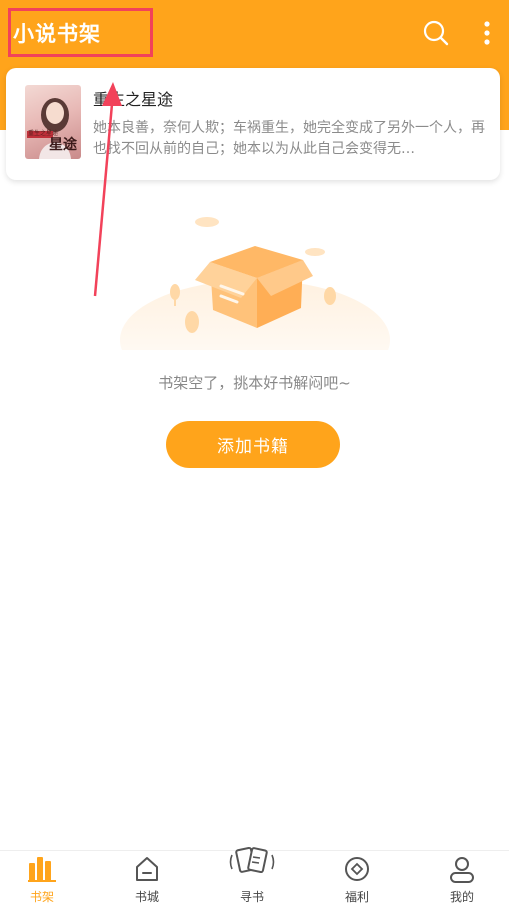 Image resolution: width=509 pixels, height=905 pixels. Describe the element at coordinates (436, 35) in the screenshot. I see `search-icon` at that location.